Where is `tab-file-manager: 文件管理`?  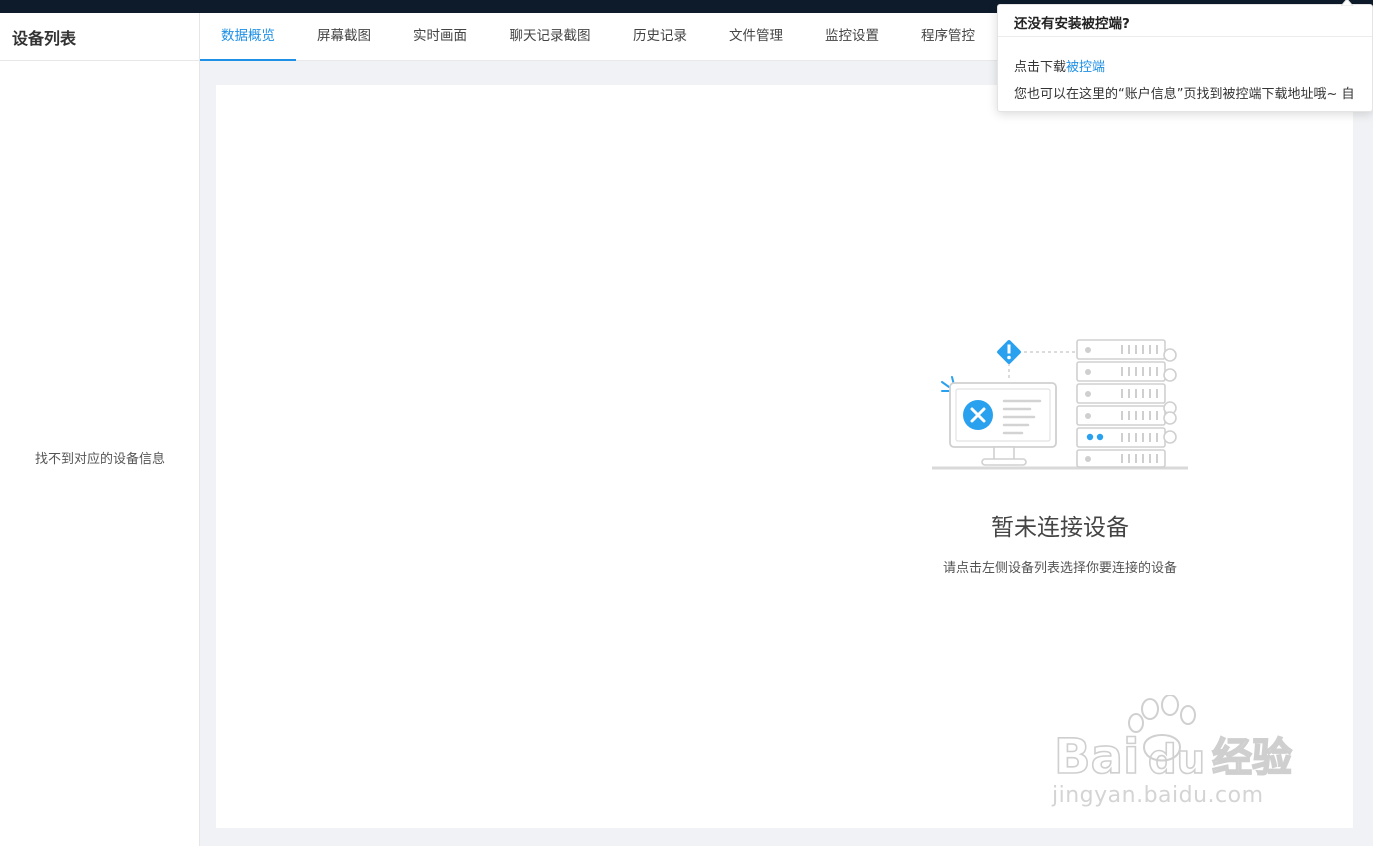 tab-file-manager: 文件管理 is located at coordinates (756, 37).